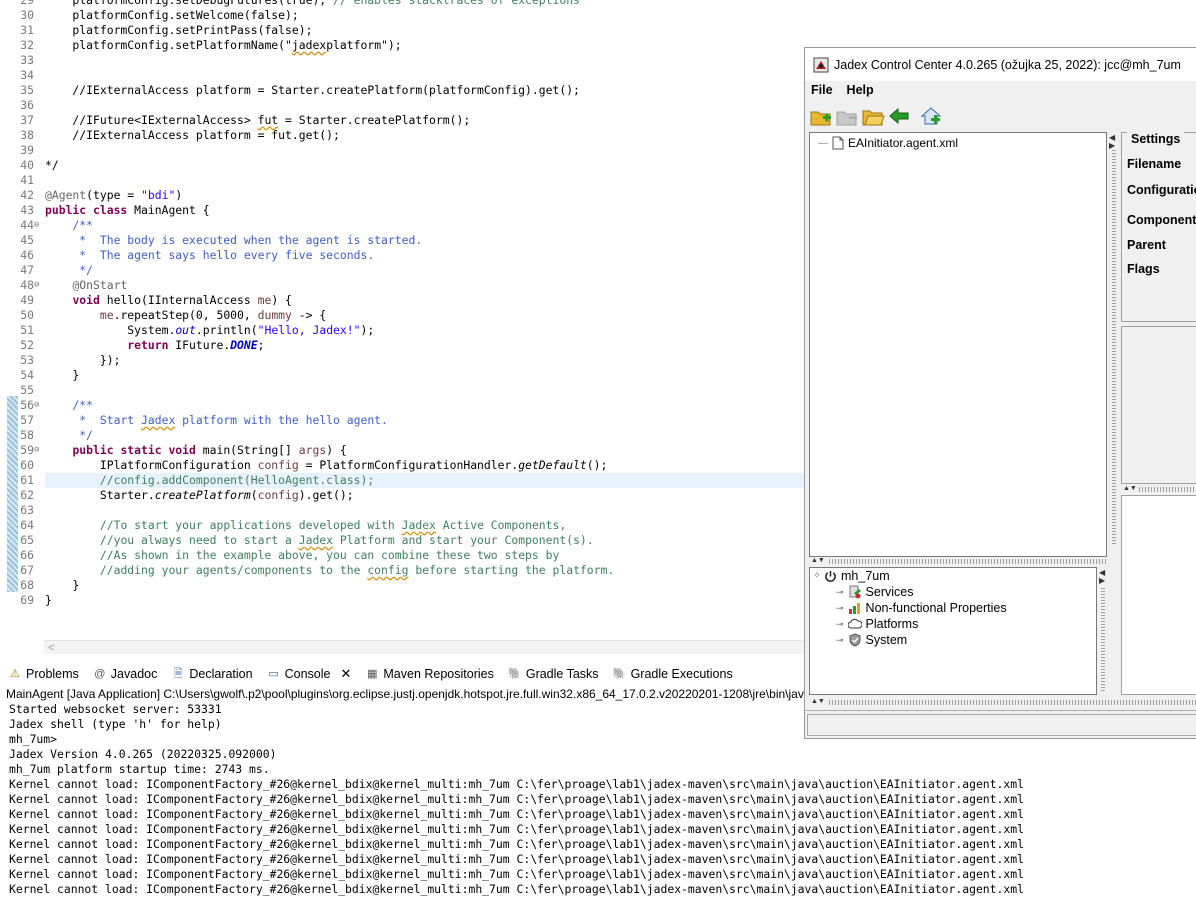  Describe the element at coordinates (83, 225) in the screenshot. I see `line-text: /**` at that location.